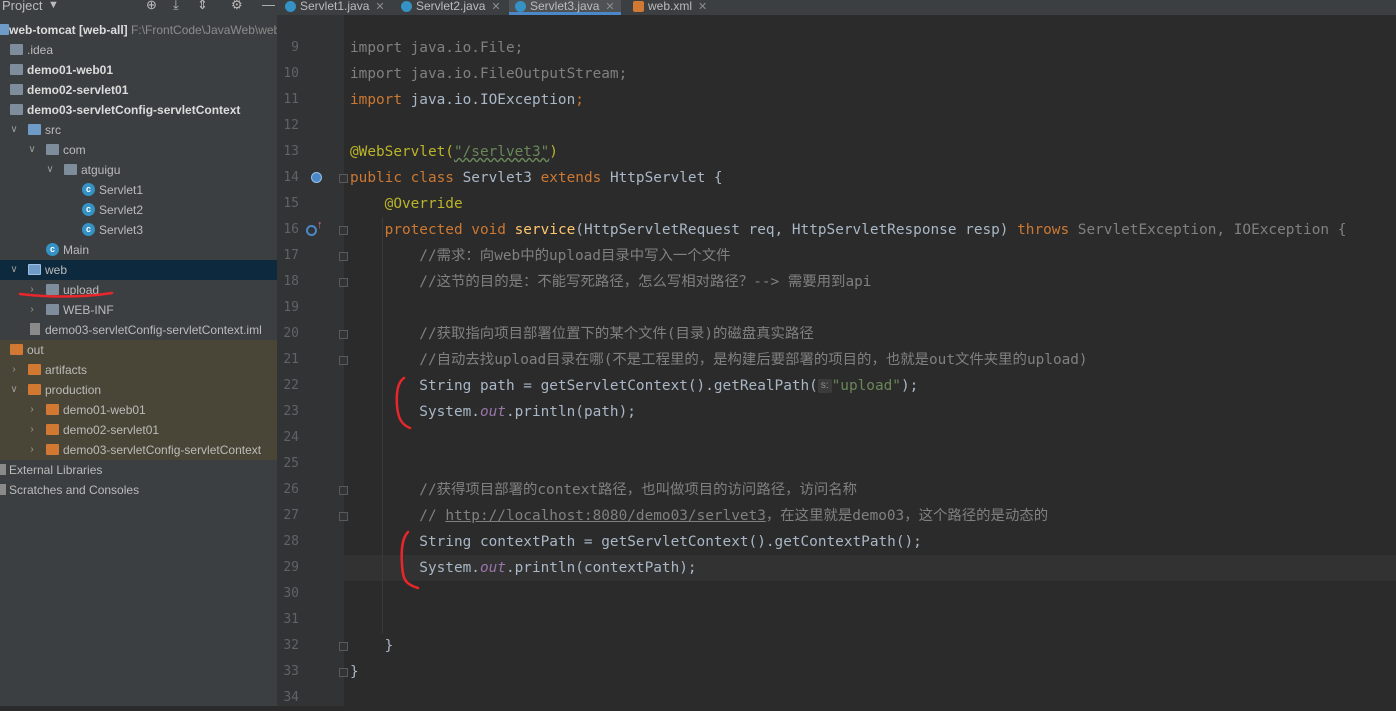  I want to click on servlet-gutter-icon, so click(316, 177).